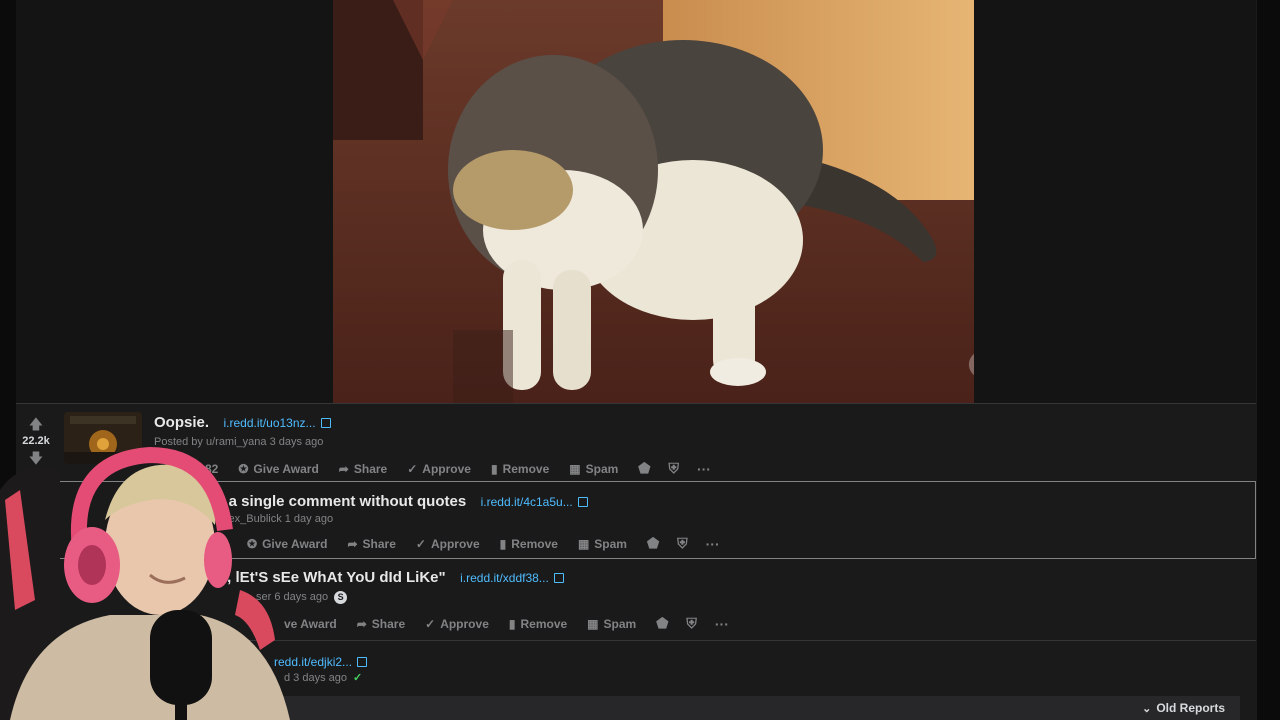  Describe the element at coordinates (358, 678) in the screenshot. I see `approved-check-icon: ✓` at that location.